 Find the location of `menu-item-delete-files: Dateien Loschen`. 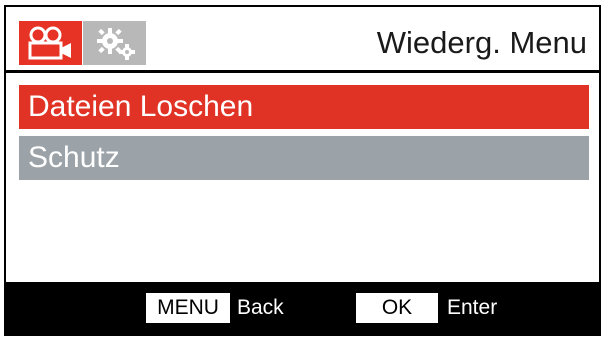

menu-item-delete-files: Dateien Loschen is located at coordinates (304, 107).